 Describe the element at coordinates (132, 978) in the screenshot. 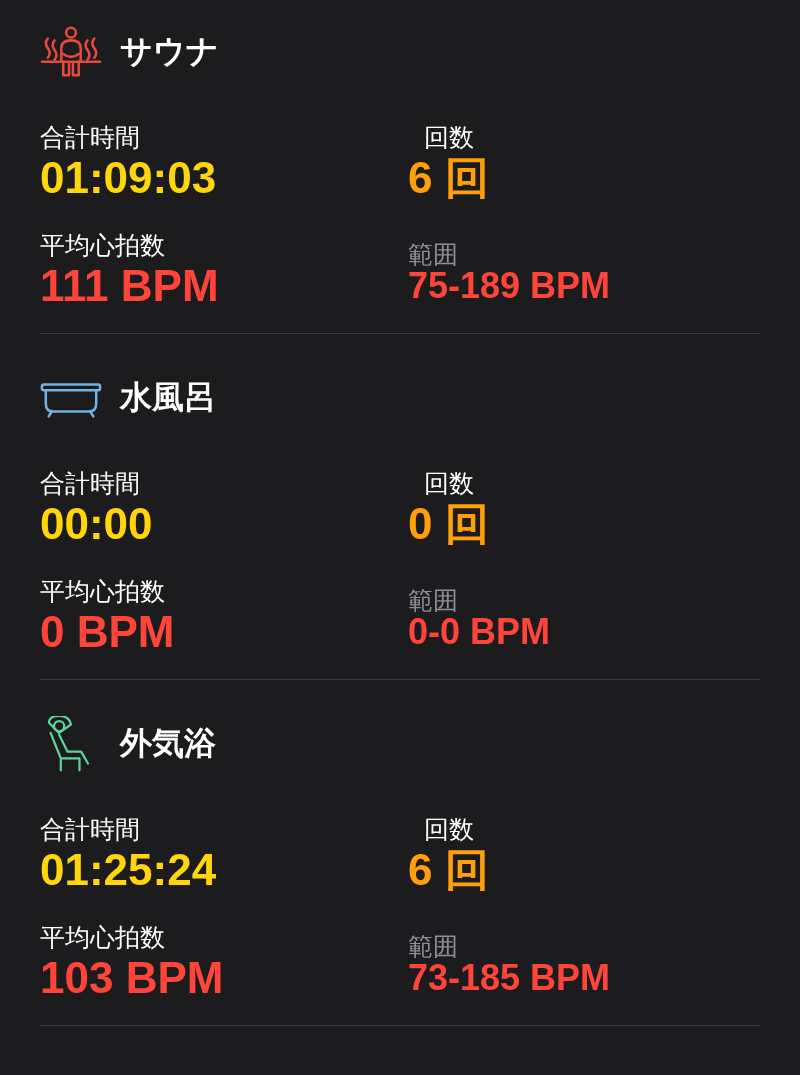

I see `stat-value: 103 BPM` at that location.